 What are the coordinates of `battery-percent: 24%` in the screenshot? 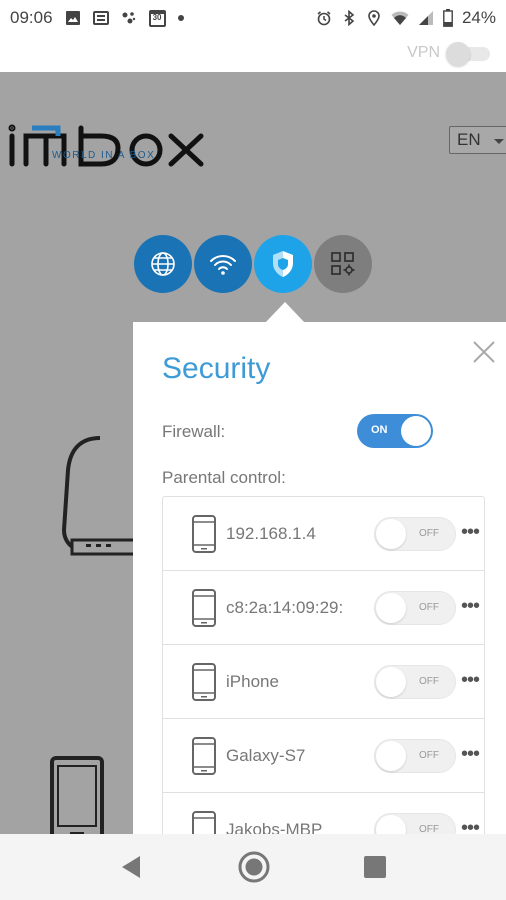 It's located at (478, 17).